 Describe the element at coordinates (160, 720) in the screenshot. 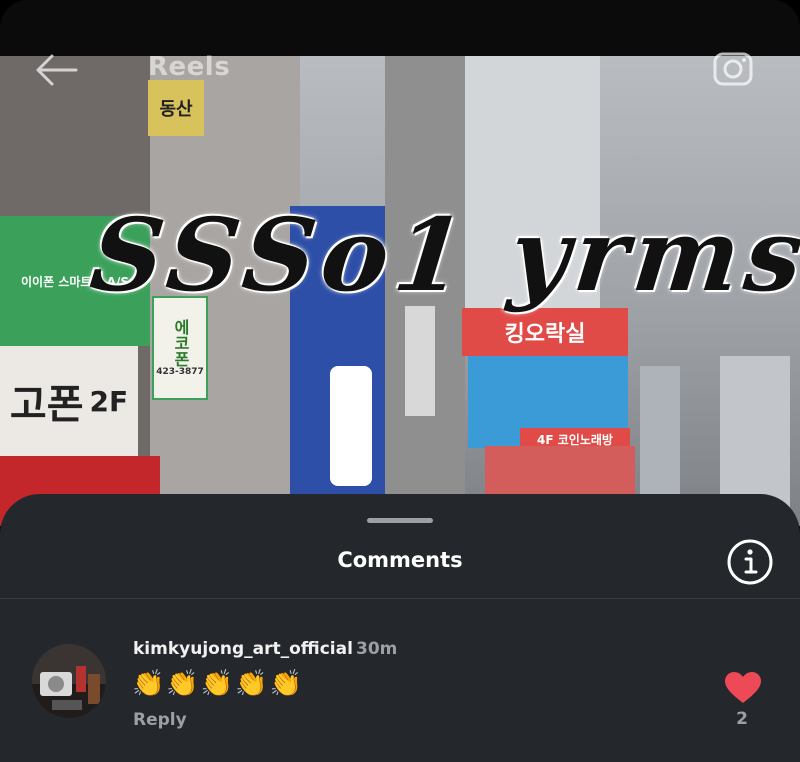

I see `reply-button: Reply` at that location.